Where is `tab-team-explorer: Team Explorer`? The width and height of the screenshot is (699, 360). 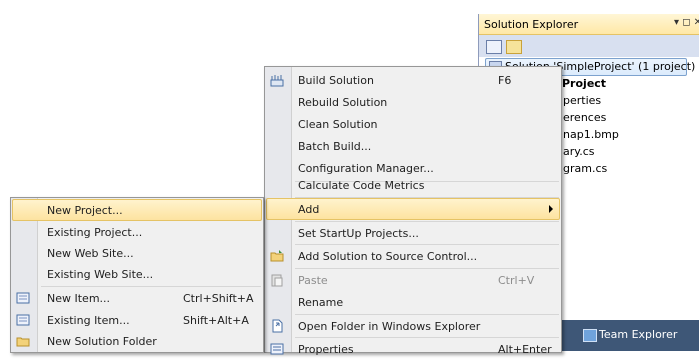 tab-team-explorer: Team Explorer is located at coordinates (638, 335).